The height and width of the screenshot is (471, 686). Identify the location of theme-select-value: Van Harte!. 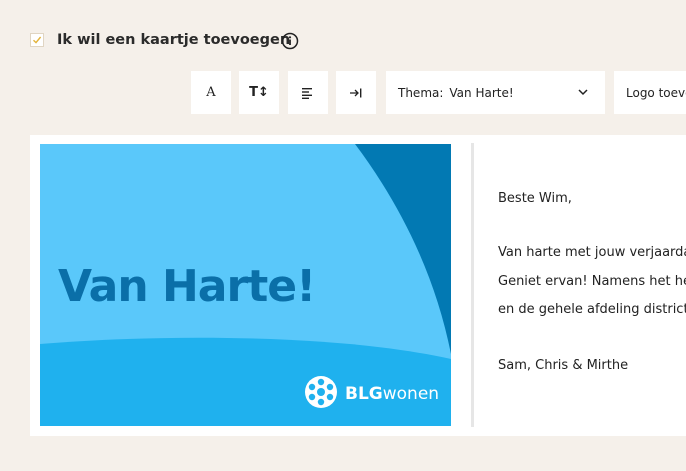
(481, 92).